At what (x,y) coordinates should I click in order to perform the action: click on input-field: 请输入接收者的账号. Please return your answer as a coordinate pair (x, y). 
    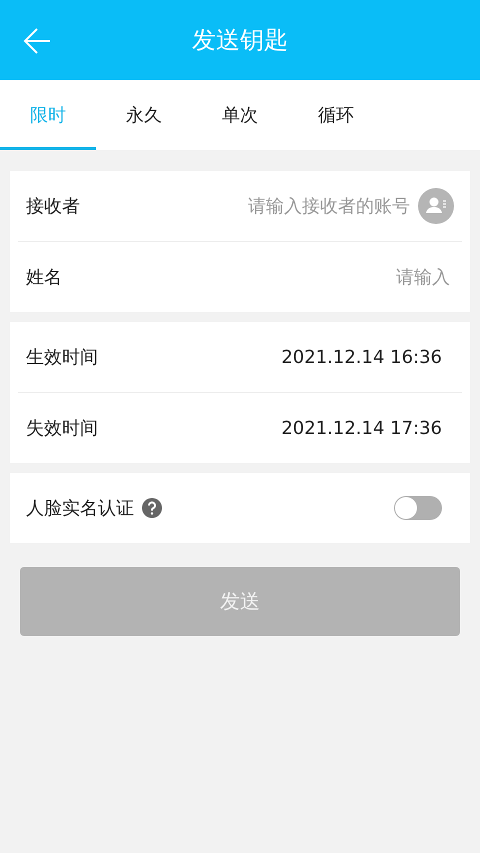
    Looking at the image, I should click on (249, 206).